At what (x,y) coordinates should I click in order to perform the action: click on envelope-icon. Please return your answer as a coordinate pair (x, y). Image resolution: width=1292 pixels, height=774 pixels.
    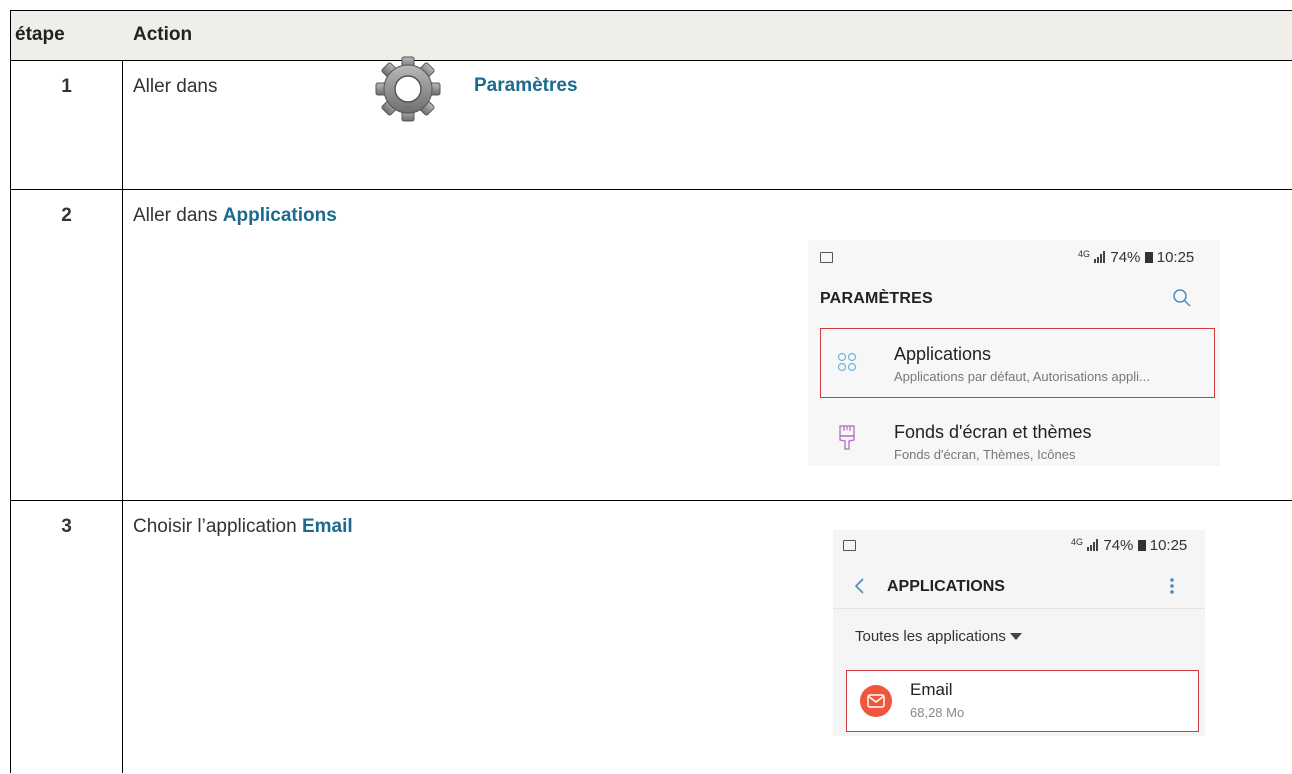
    Looking at the image, I should click on (876, 701).